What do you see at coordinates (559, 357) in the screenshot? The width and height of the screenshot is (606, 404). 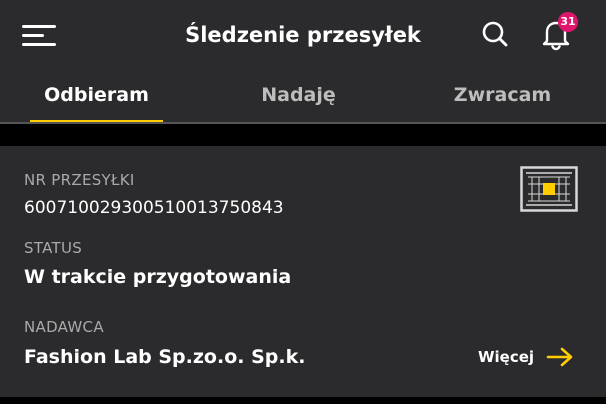 I see `arrow-right-icon` at bounding box center [559, 357].